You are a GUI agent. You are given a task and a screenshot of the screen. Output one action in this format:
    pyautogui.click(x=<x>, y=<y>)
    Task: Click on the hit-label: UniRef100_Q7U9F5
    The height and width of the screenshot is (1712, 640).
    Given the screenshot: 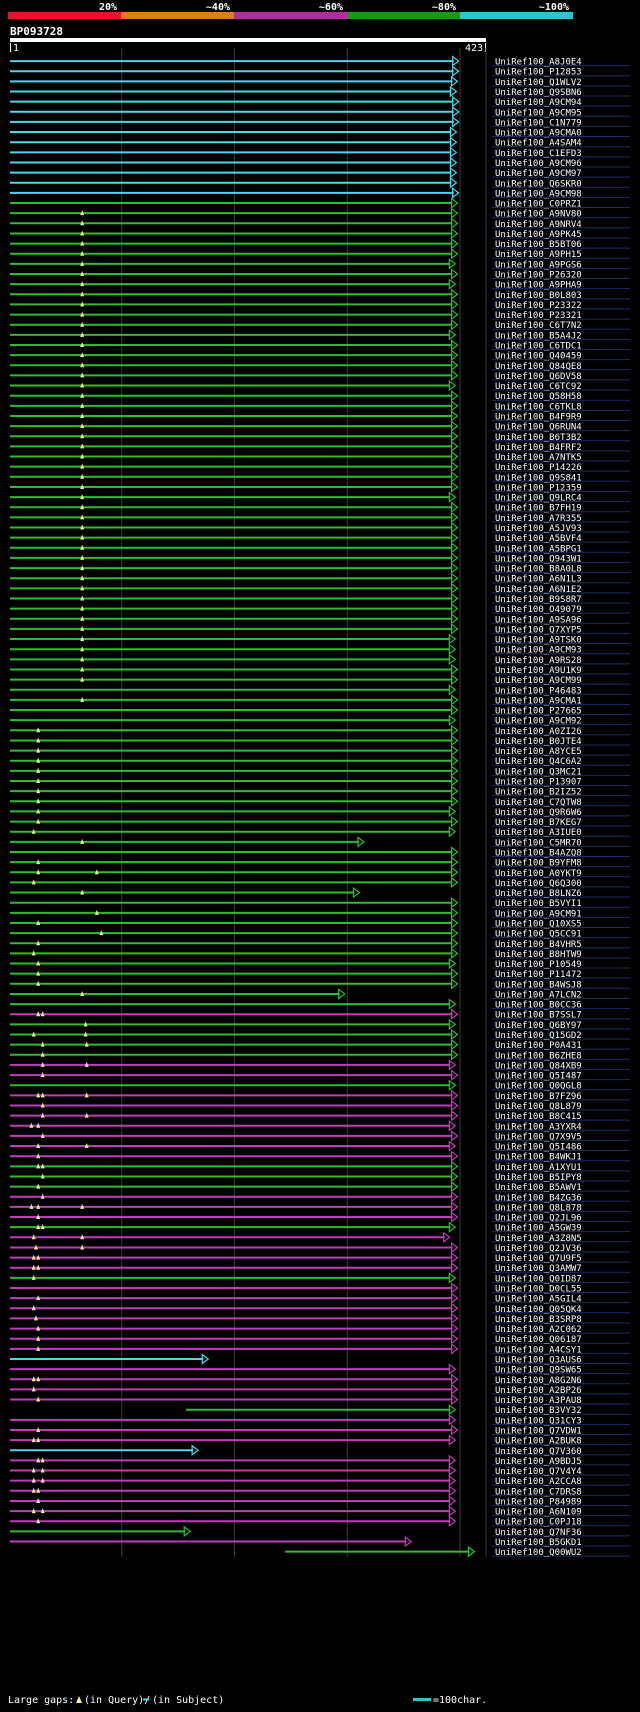 What is the action you would take?
    pyautogui.click(x=538, y=1259)
    